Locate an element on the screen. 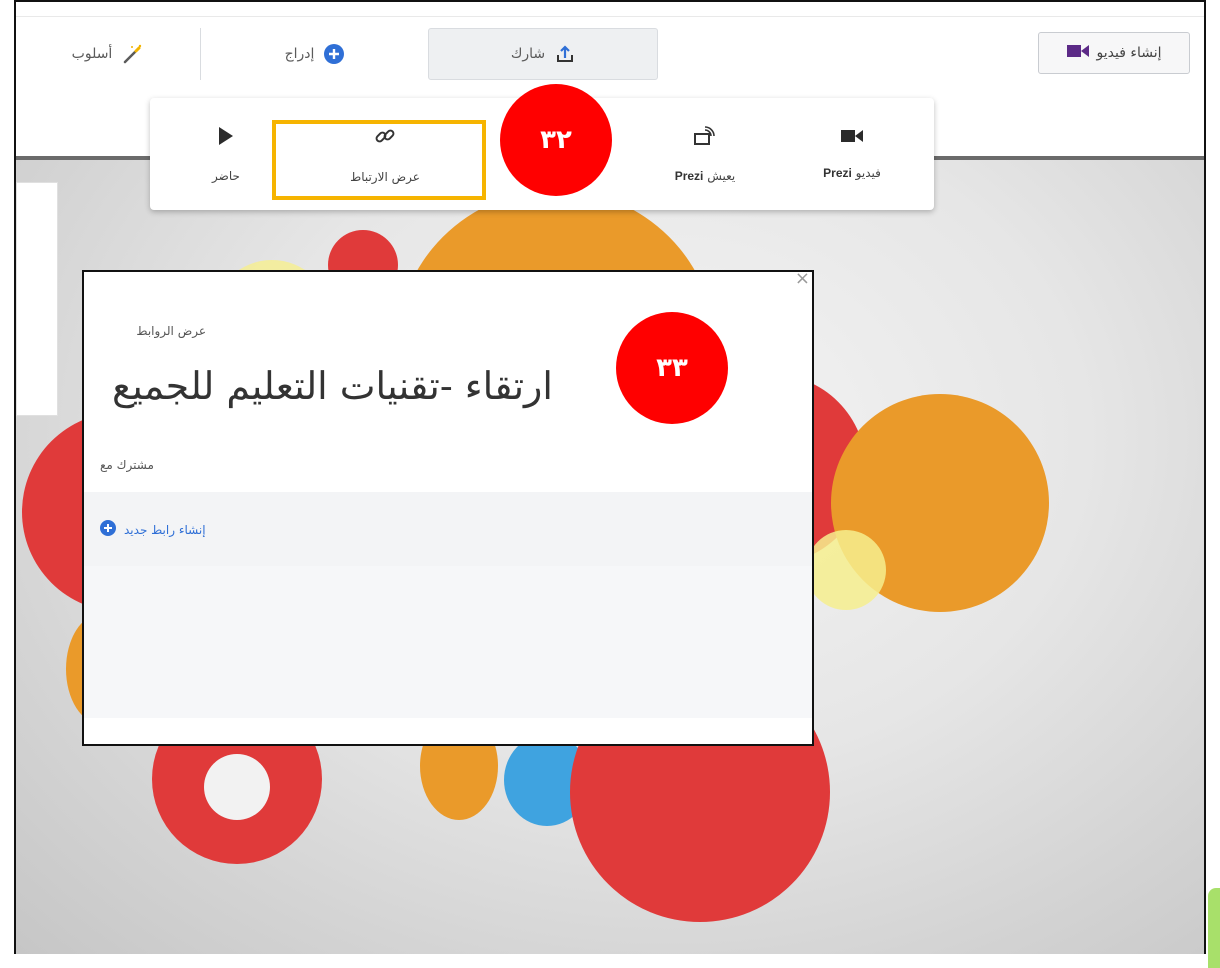  menu-item-prezi-video: Prezi فيديو is located at coordinates (852, 154).